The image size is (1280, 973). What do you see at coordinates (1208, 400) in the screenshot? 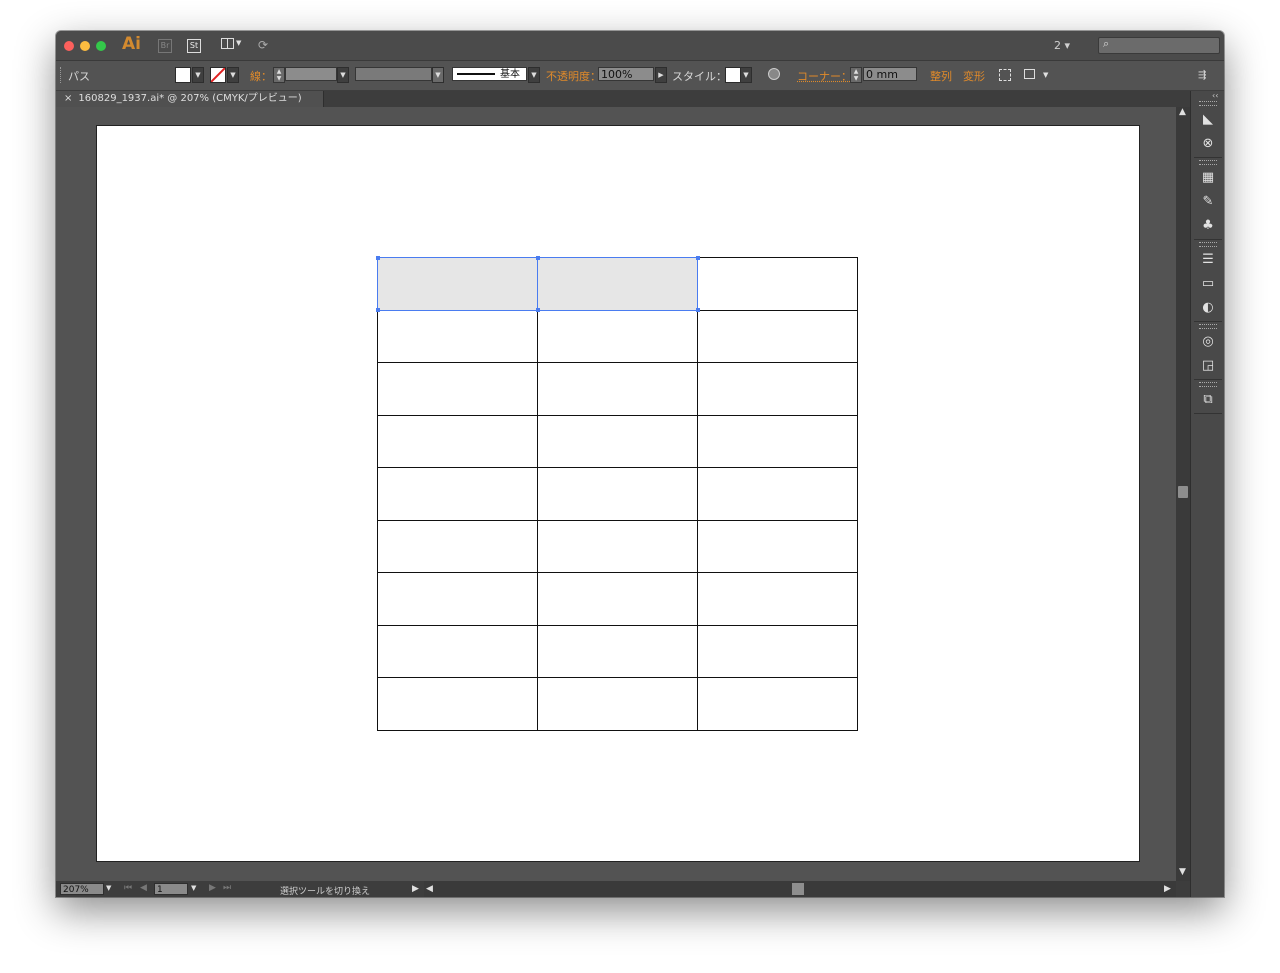
I see `layers-icon: ⧉` at bounding box center [1208, 400].